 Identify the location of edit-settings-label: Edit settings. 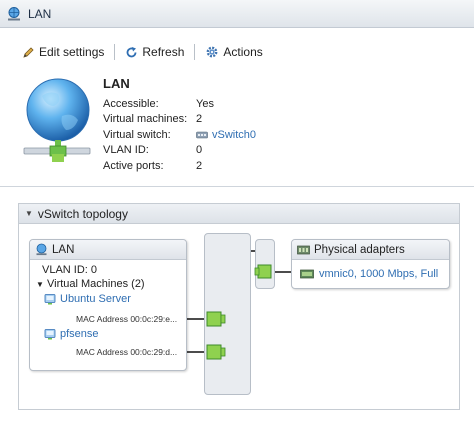
(72, 52).